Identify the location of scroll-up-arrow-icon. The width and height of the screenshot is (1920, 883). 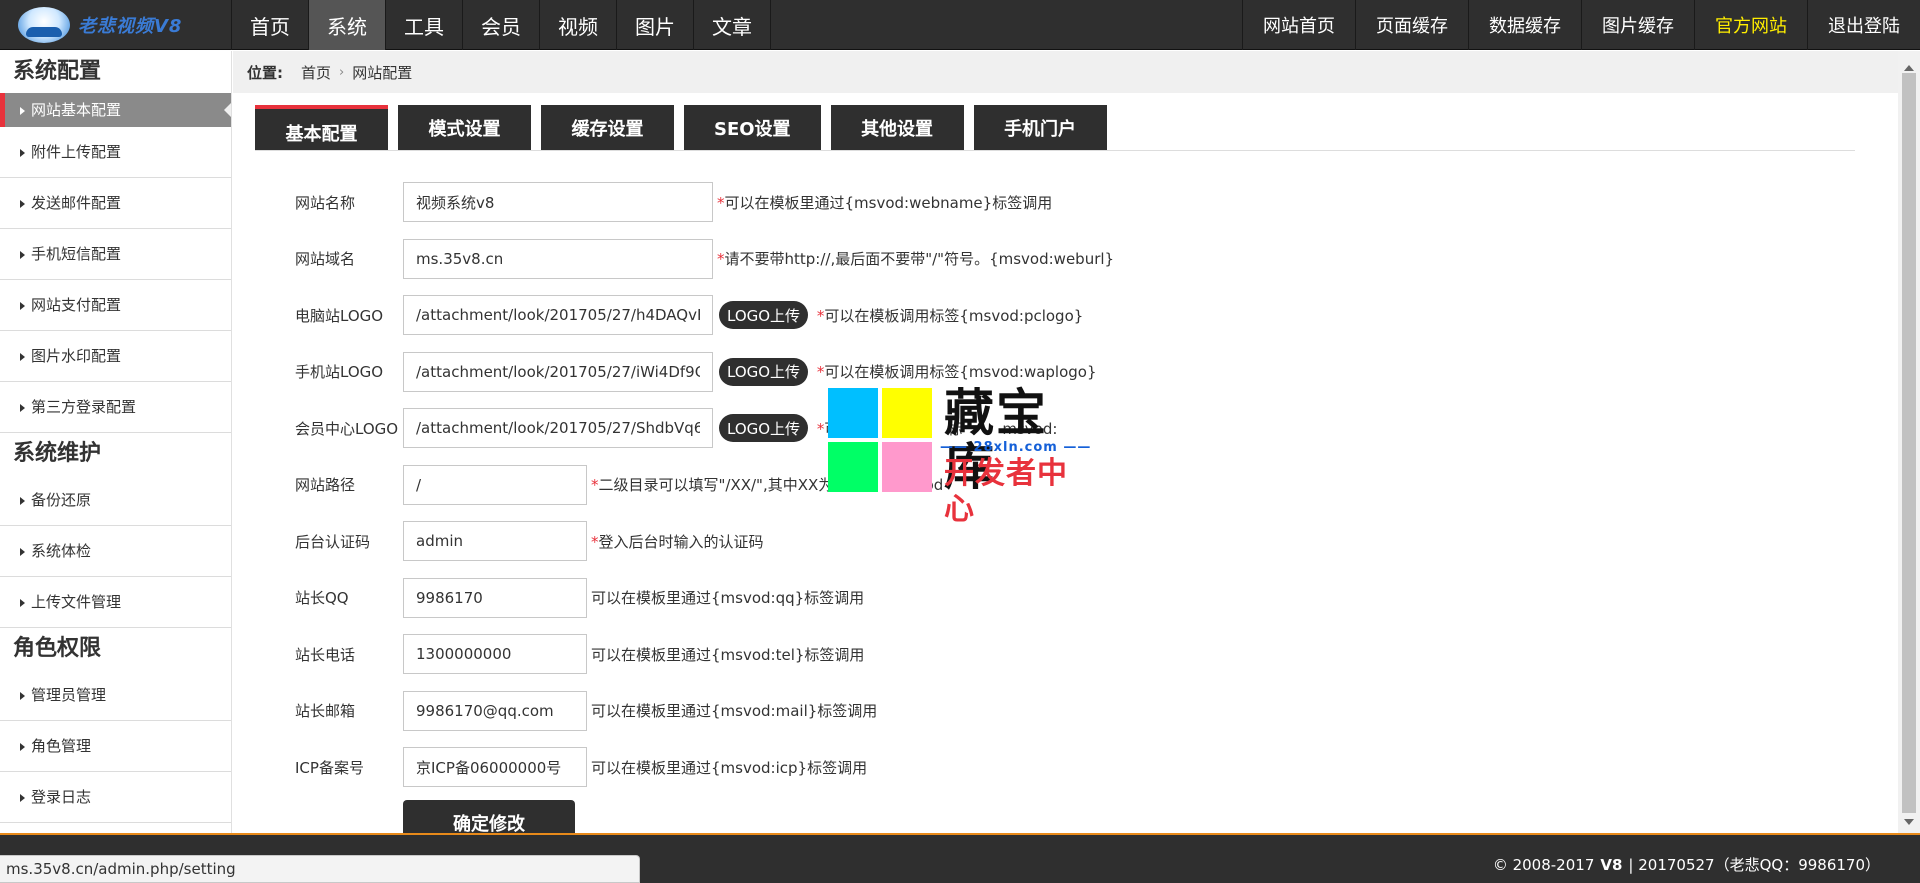
(1909, 68).